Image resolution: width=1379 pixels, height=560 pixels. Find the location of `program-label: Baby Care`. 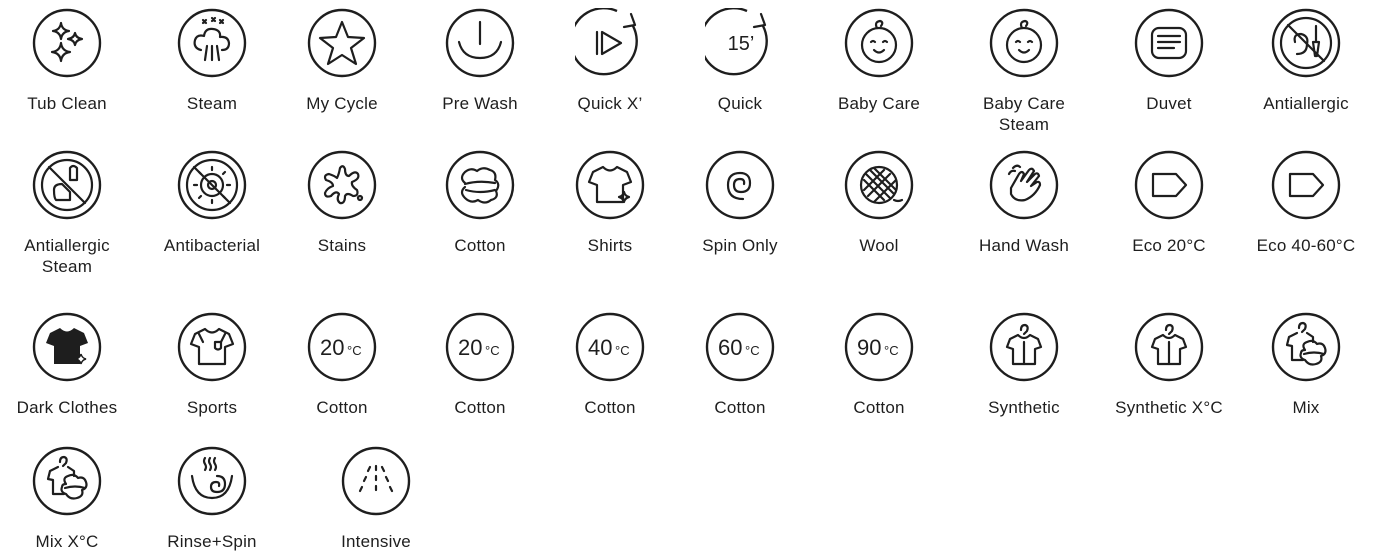

program-label: Baby Care is located at coordinates (879, 103).